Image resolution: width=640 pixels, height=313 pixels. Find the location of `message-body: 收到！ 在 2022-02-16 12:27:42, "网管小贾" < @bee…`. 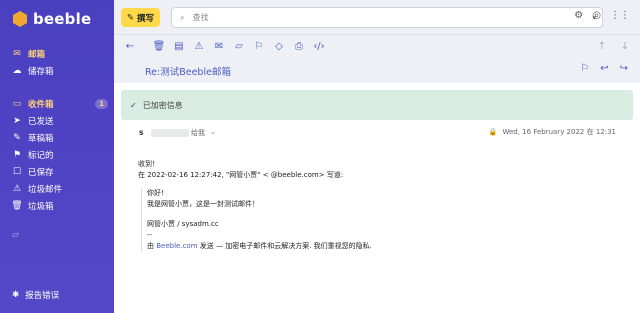

message-body: 收到！ 在 2022-02-16 12:27:42, "网管小贾" < @bee… is located at coordinates (378, 170).